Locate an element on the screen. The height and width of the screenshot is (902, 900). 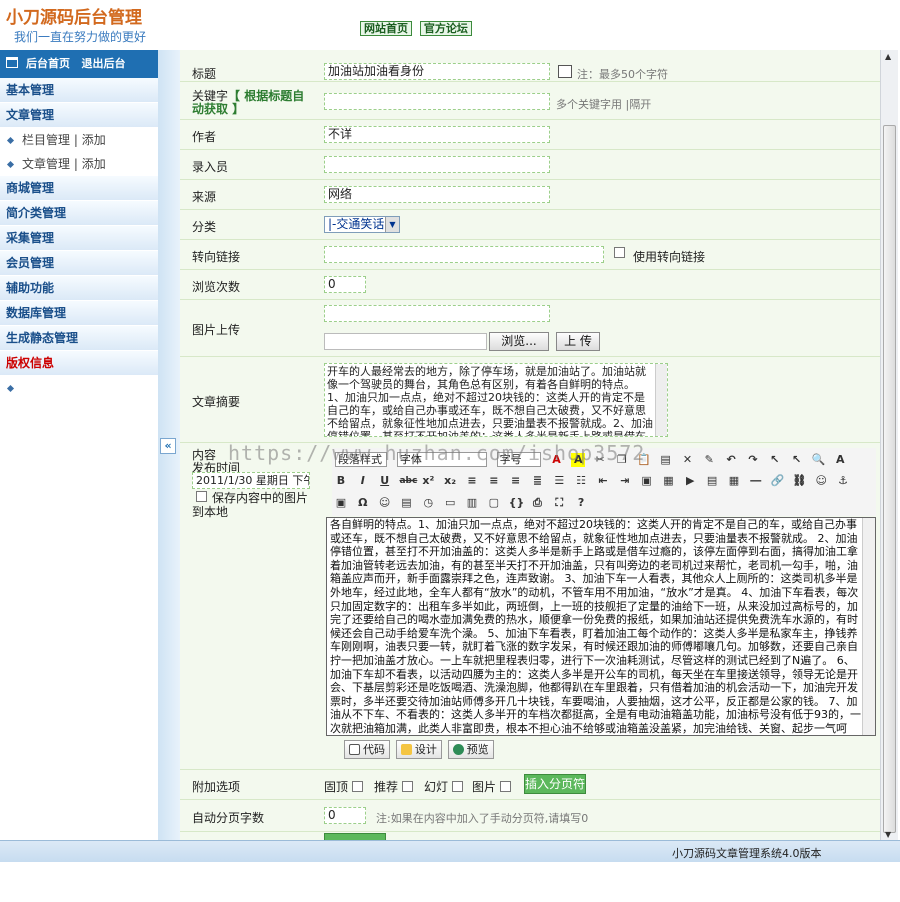
submit-button is located at coordinates (355, 836).